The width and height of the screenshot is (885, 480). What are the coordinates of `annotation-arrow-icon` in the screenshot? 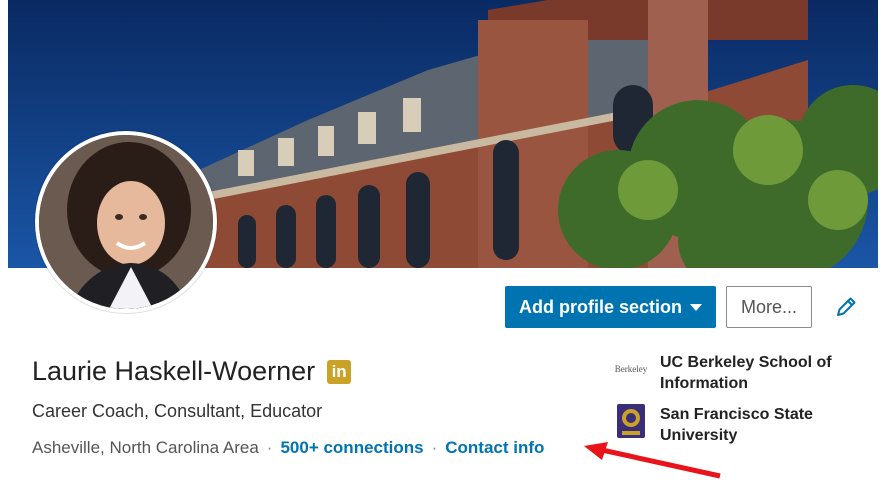 It's located at (652, 460).